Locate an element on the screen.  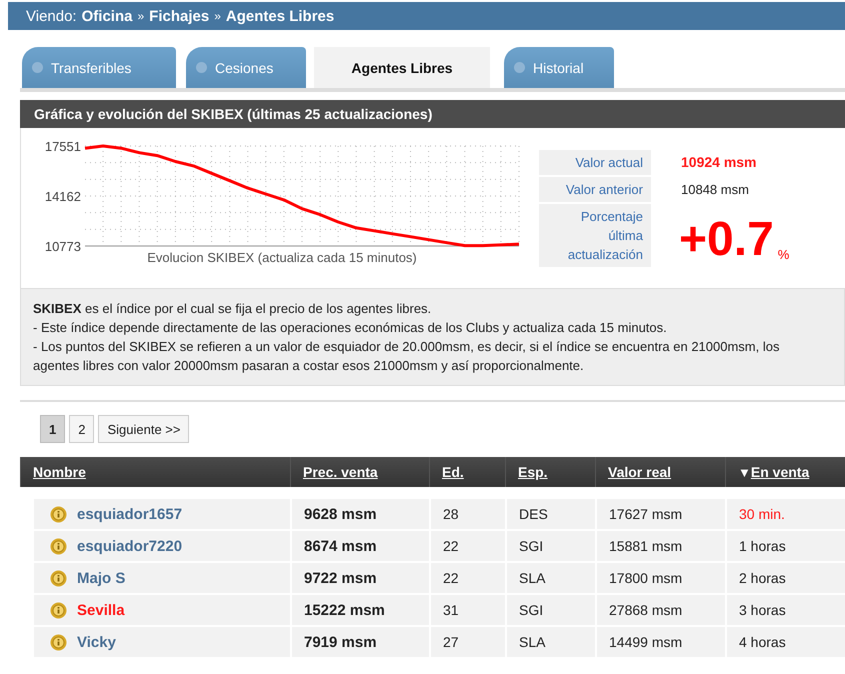
player-link: Sevilla is located at coordinates (101, 610).